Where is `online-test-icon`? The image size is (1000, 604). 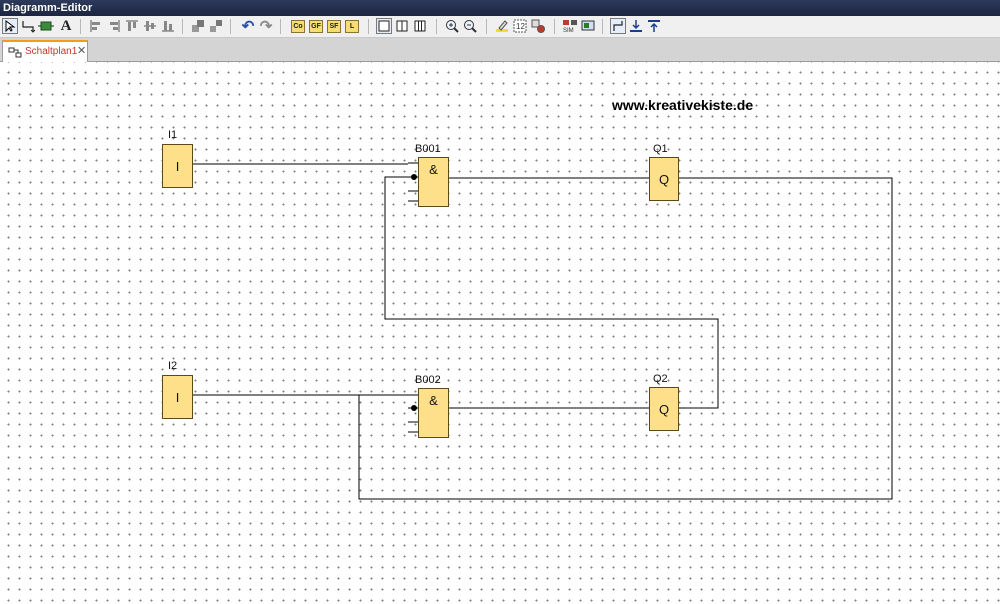
online-test-icon is located at coordinates (588, 26).